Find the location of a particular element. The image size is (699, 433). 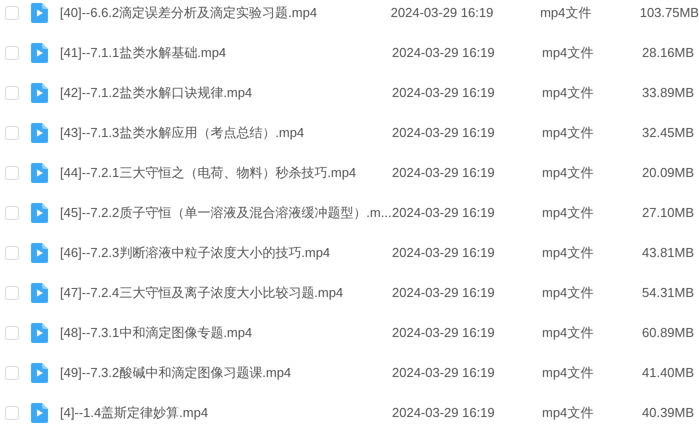

file-size: 43.81MB is located at coordinates (668, 253).